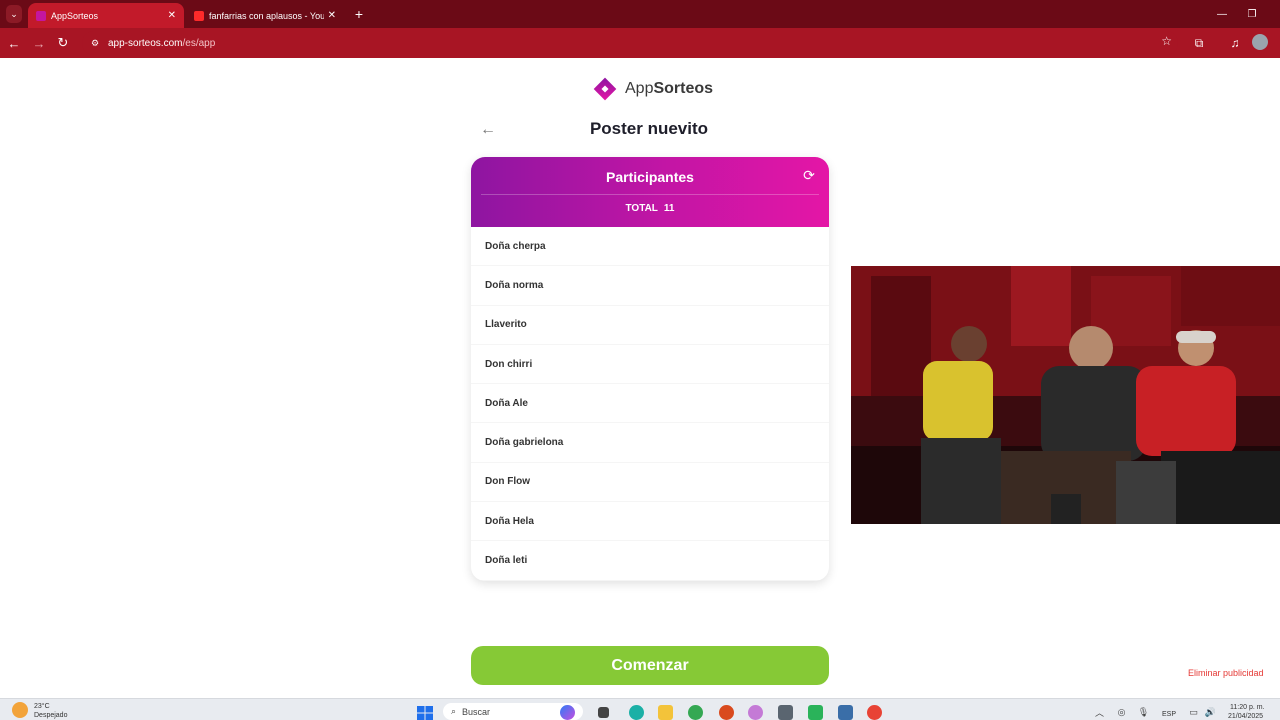 This screenshot has width=1280, height=720. Describe the element at coordinates (1193, 712) in the screenshot. I see `network-icon: ▭` at that location.